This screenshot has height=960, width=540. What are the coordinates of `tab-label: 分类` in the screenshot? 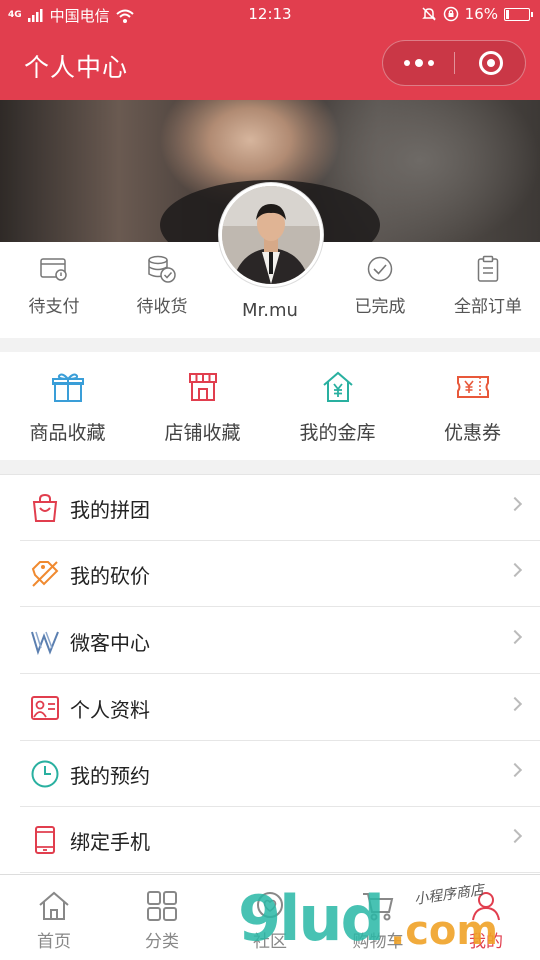 It's located at (162, 942).